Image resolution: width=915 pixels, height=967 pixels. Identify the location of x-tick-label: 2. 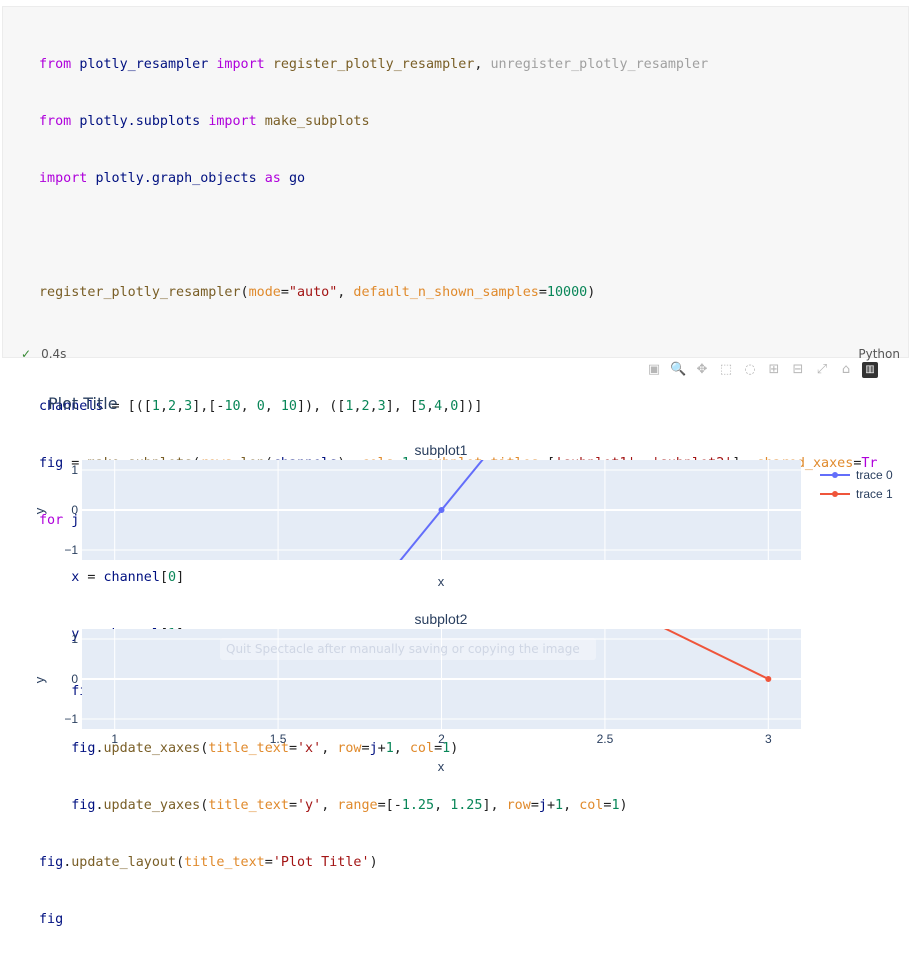
(441, 739).